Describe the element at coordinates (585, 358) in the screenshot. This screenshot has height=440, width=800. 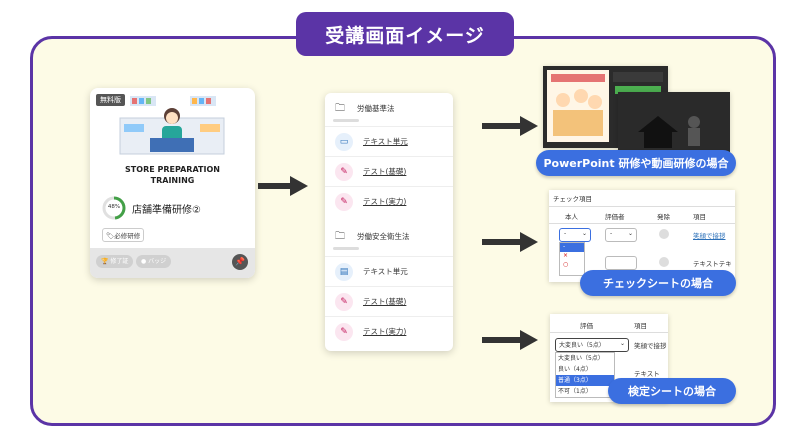
I see `option-excellent: 大変良い（5点）` at that location.